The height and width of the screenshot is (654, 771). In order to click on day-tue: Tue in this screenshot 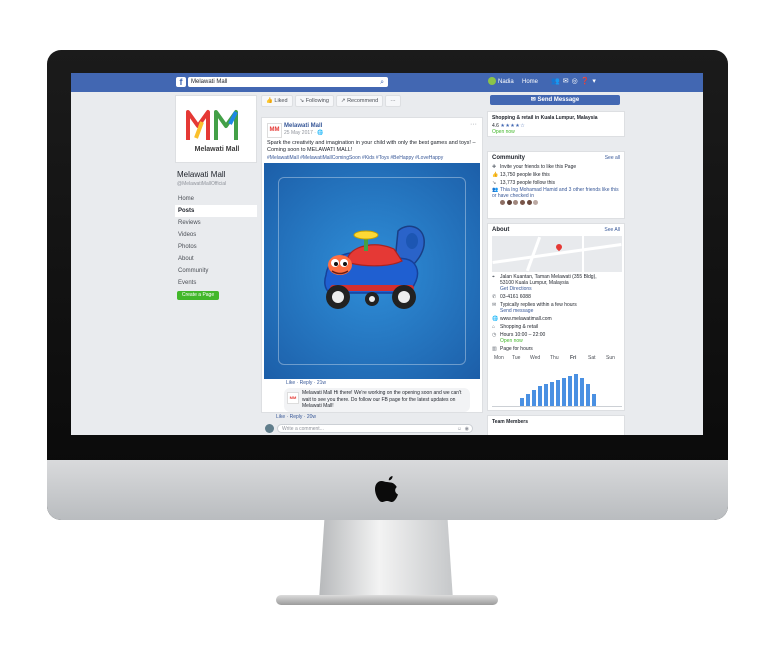, I will do `click(516, 358)`.